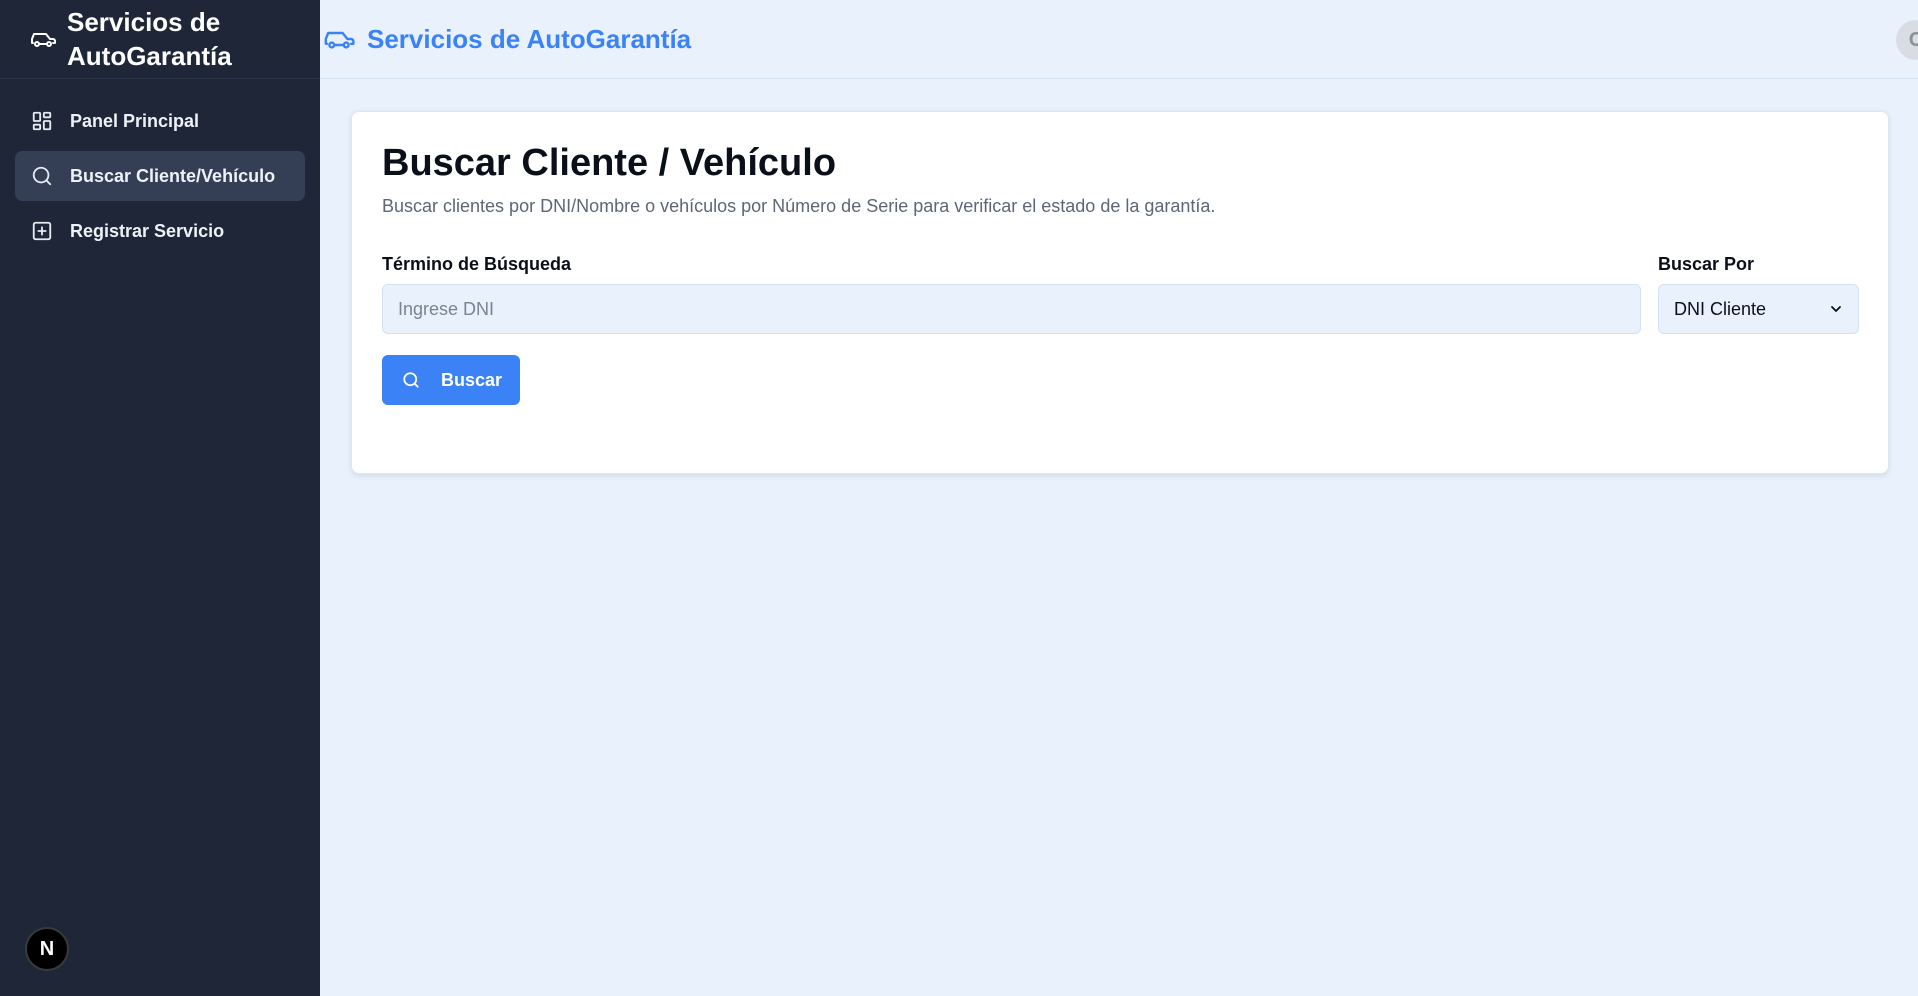 The width and height of the screenshot is (1918, 996). Describe the element at coordinates (1837, 309) in the screenshot. I see `chevron-down-icon` at that location.